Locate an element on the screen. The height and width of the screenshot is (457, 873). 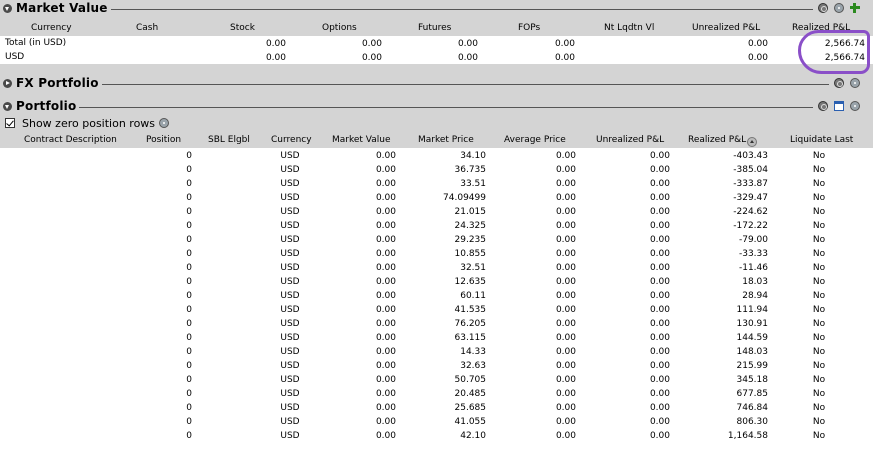
cell-market-price: 34.10 is located at coordinates (473, 156).